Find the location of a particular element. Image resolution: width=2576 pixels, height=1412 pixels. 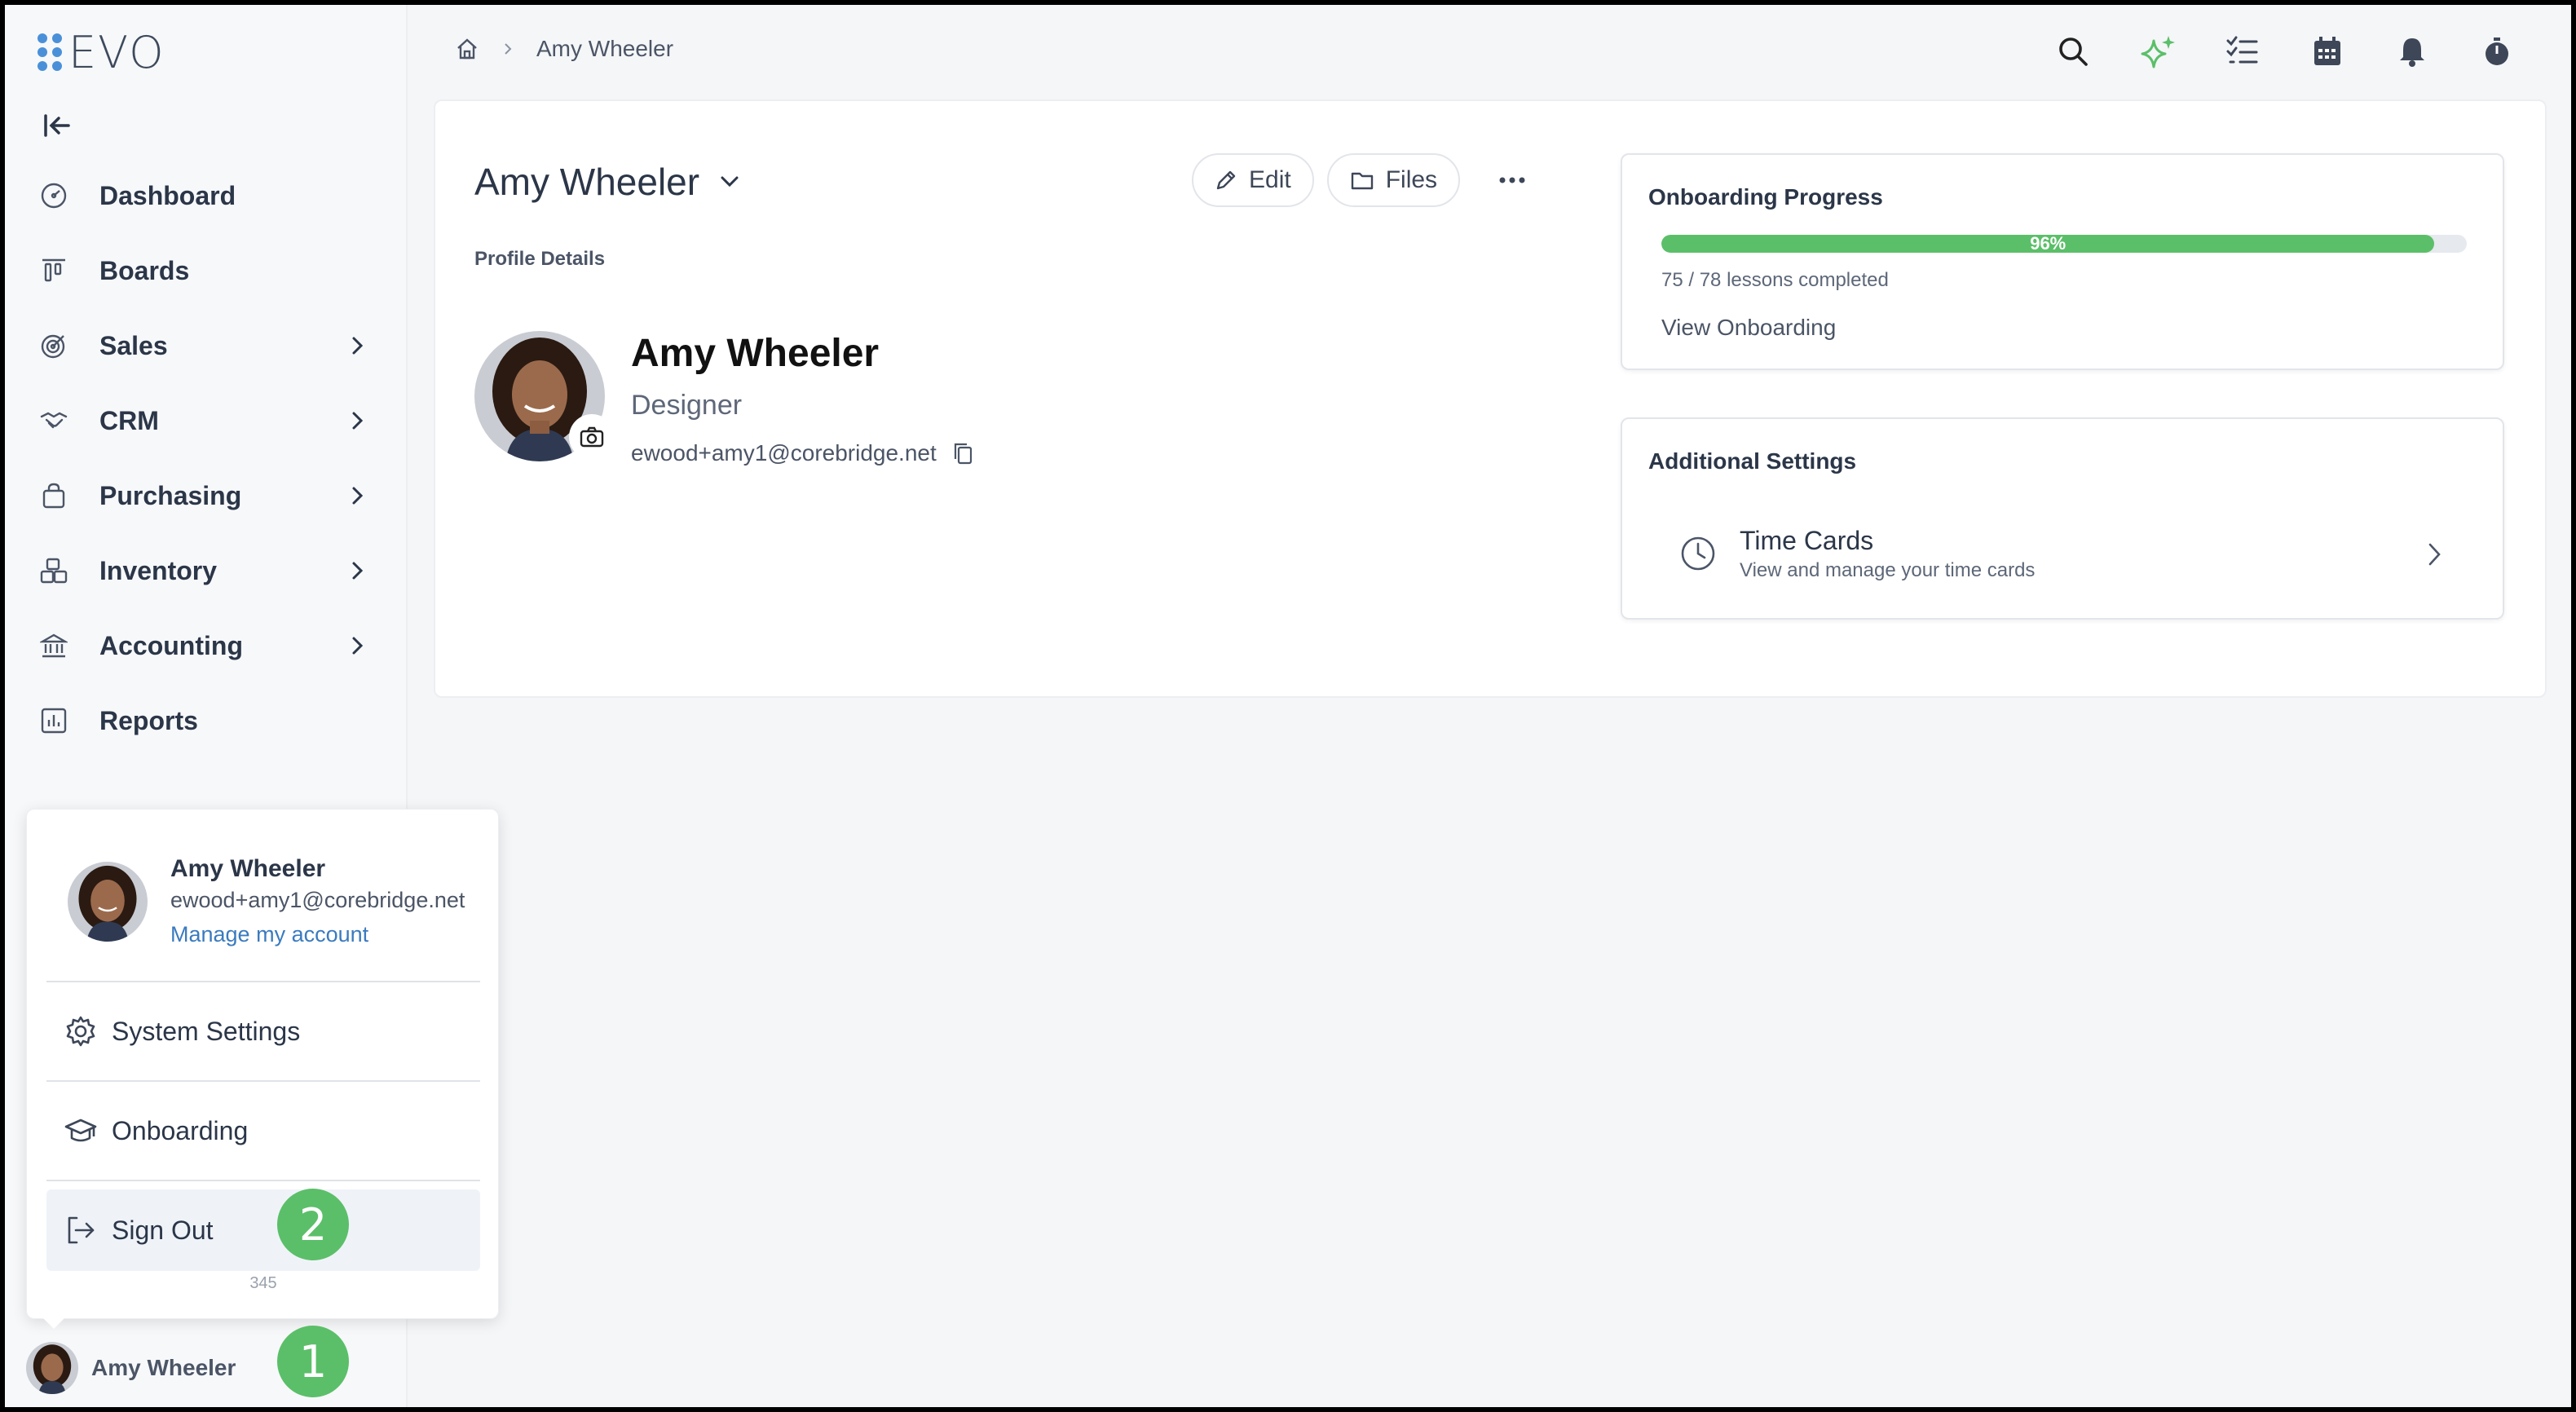

handshake-icon is located at coordinates (53, 420).